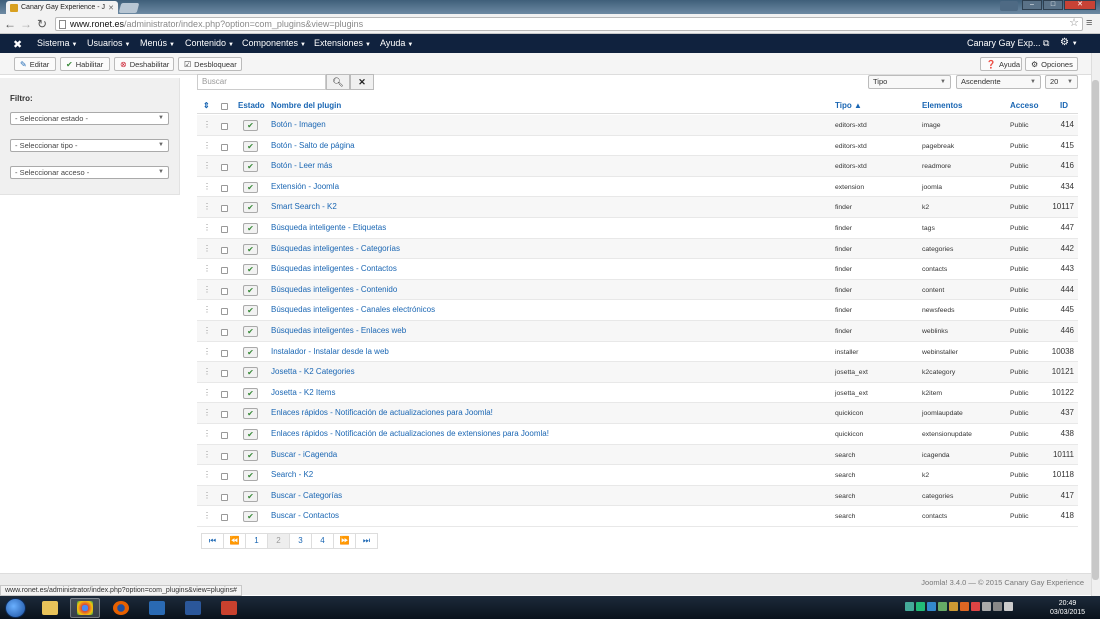 This screenshot has width=1100, height=619. I want to click on page-1: 1, so click(256, 541).